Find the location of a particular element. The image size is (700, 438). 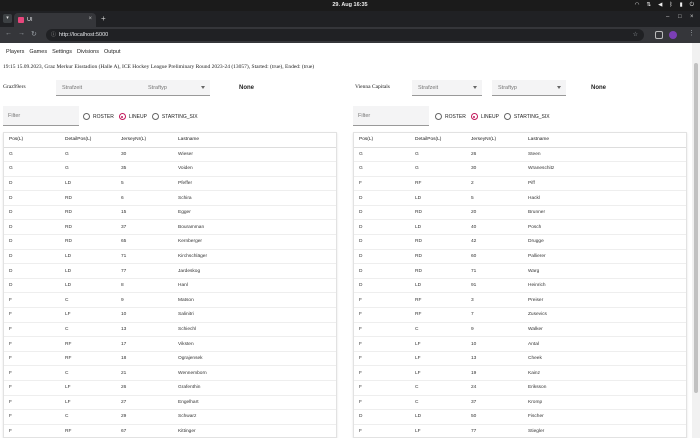

site-info-icon: ⓘ is located at coordinates (53, 34).